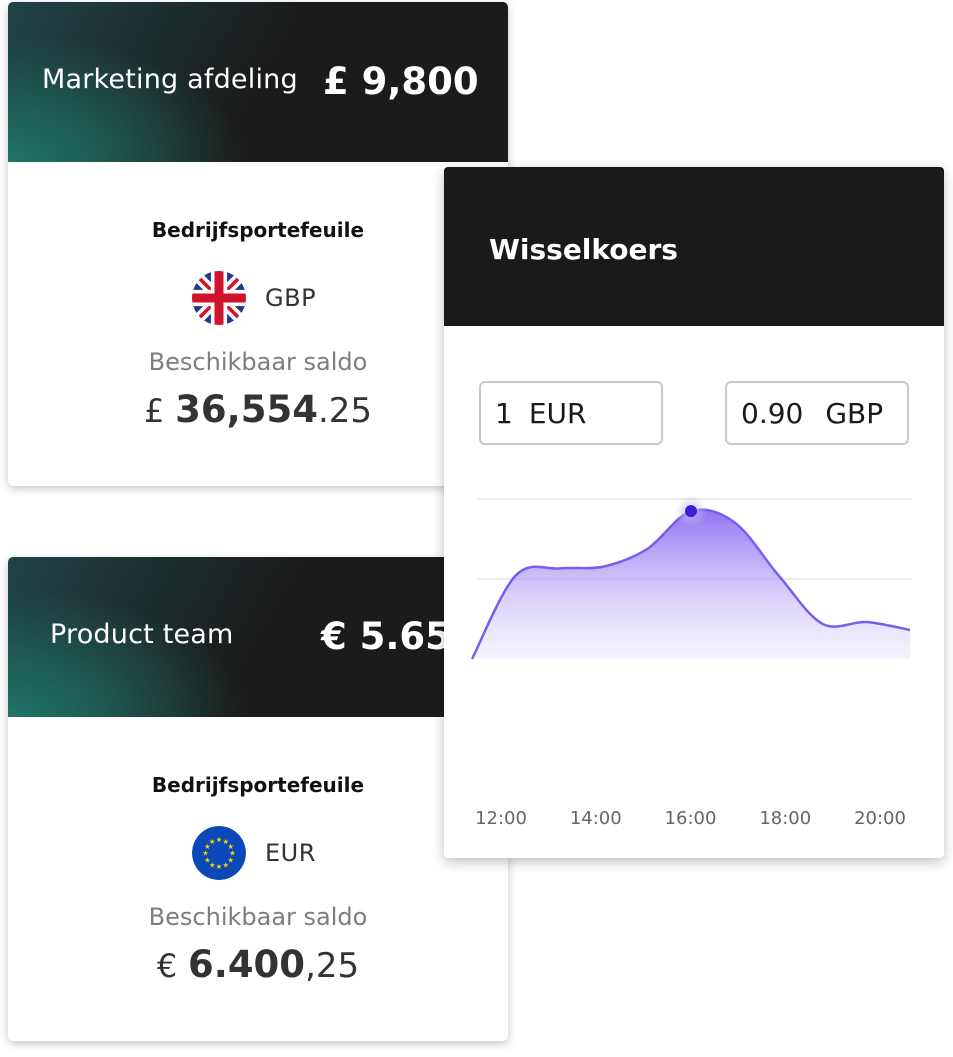 The height and width of the screenshot is (1057, 953). What do you see at coordinates (401, 81) in the screenshot?
I see `team-budget-amount: £ 9,800` at bounding box center [401, 81].